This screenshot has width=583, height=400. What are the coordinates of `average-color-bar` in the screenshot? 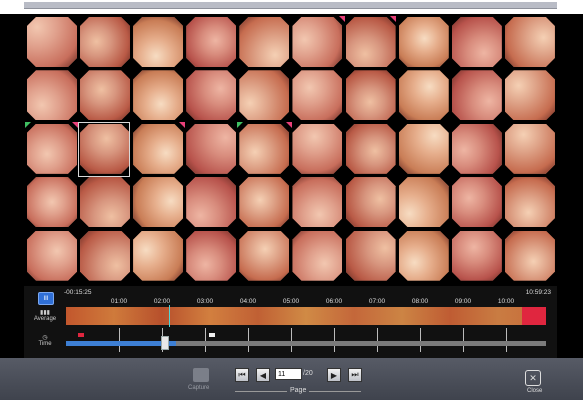 It's located at (306, 316).